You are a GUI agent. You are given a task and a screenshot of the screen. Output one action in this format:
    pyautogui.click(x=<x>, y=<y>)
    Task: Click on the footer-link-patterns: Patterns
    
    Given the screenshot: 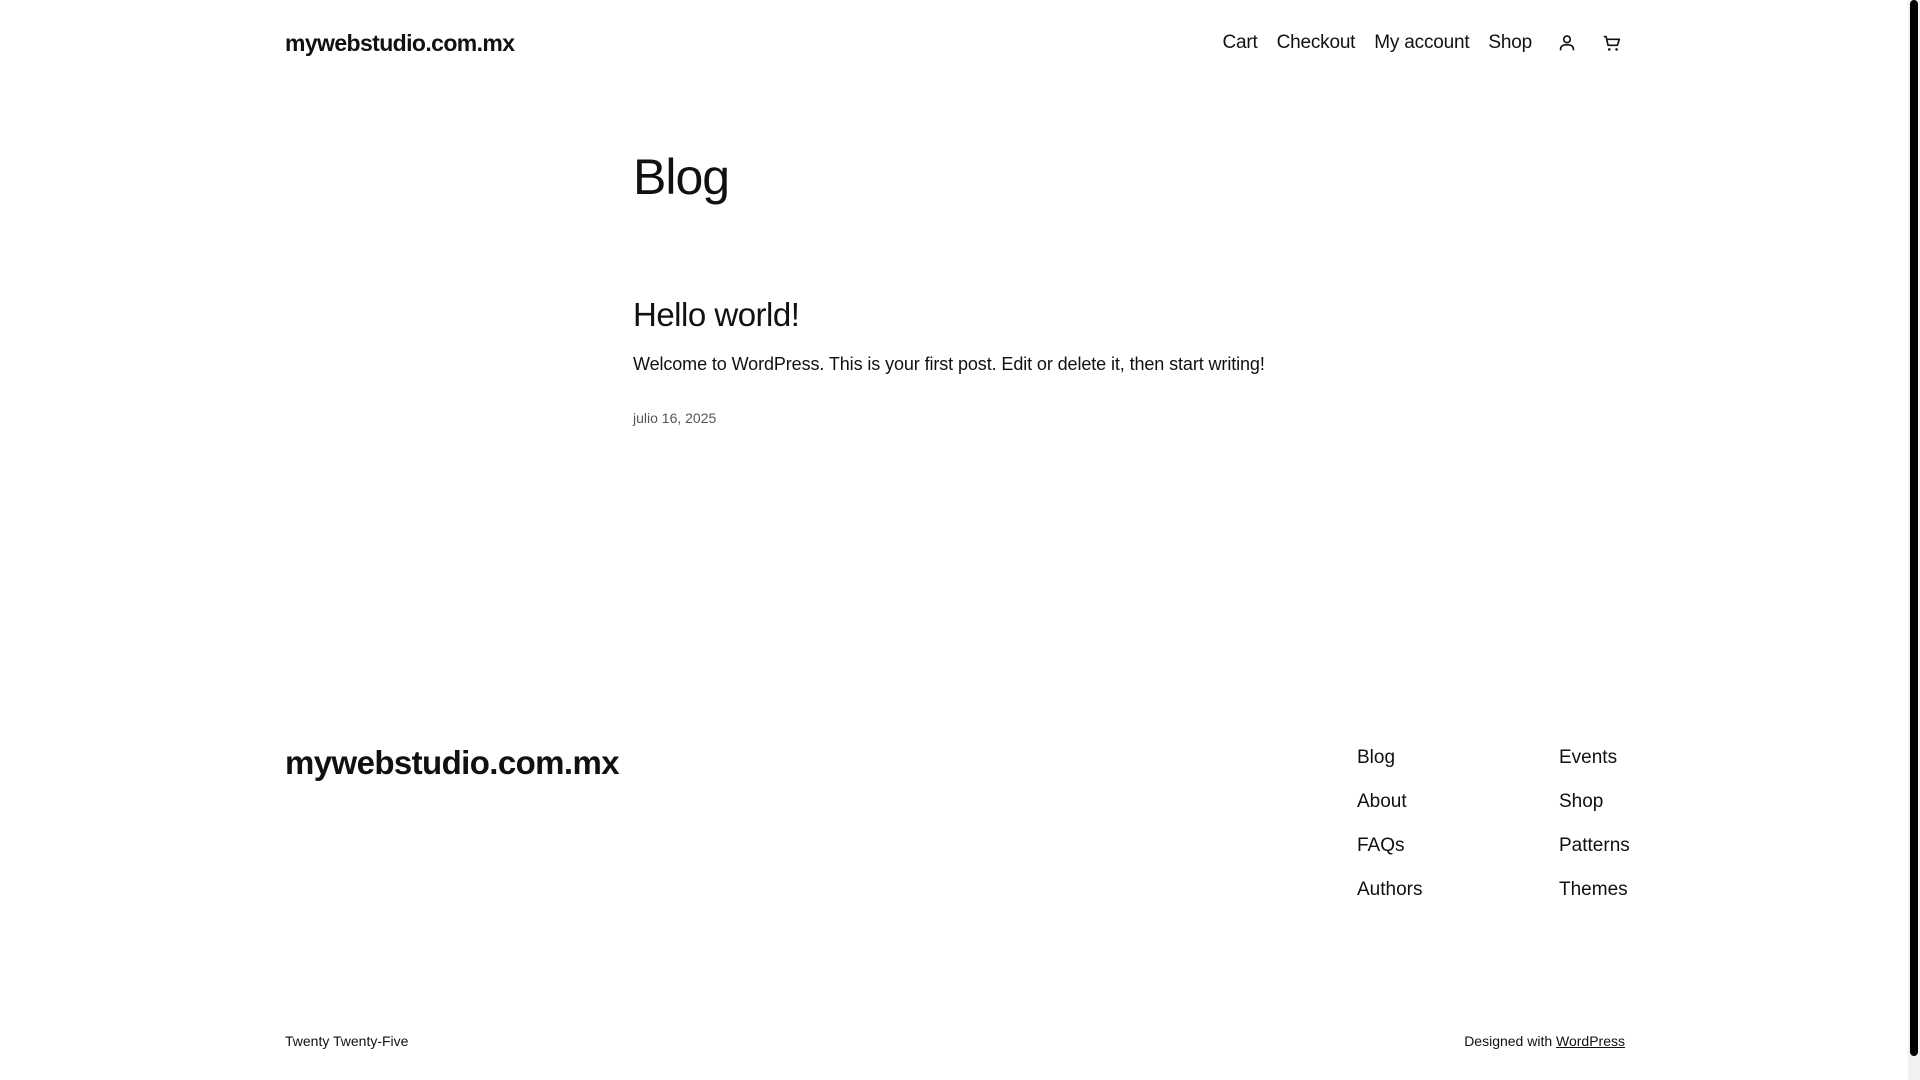 What is the action you would take?
    pyautogui.click(x=1594, y=846)
    